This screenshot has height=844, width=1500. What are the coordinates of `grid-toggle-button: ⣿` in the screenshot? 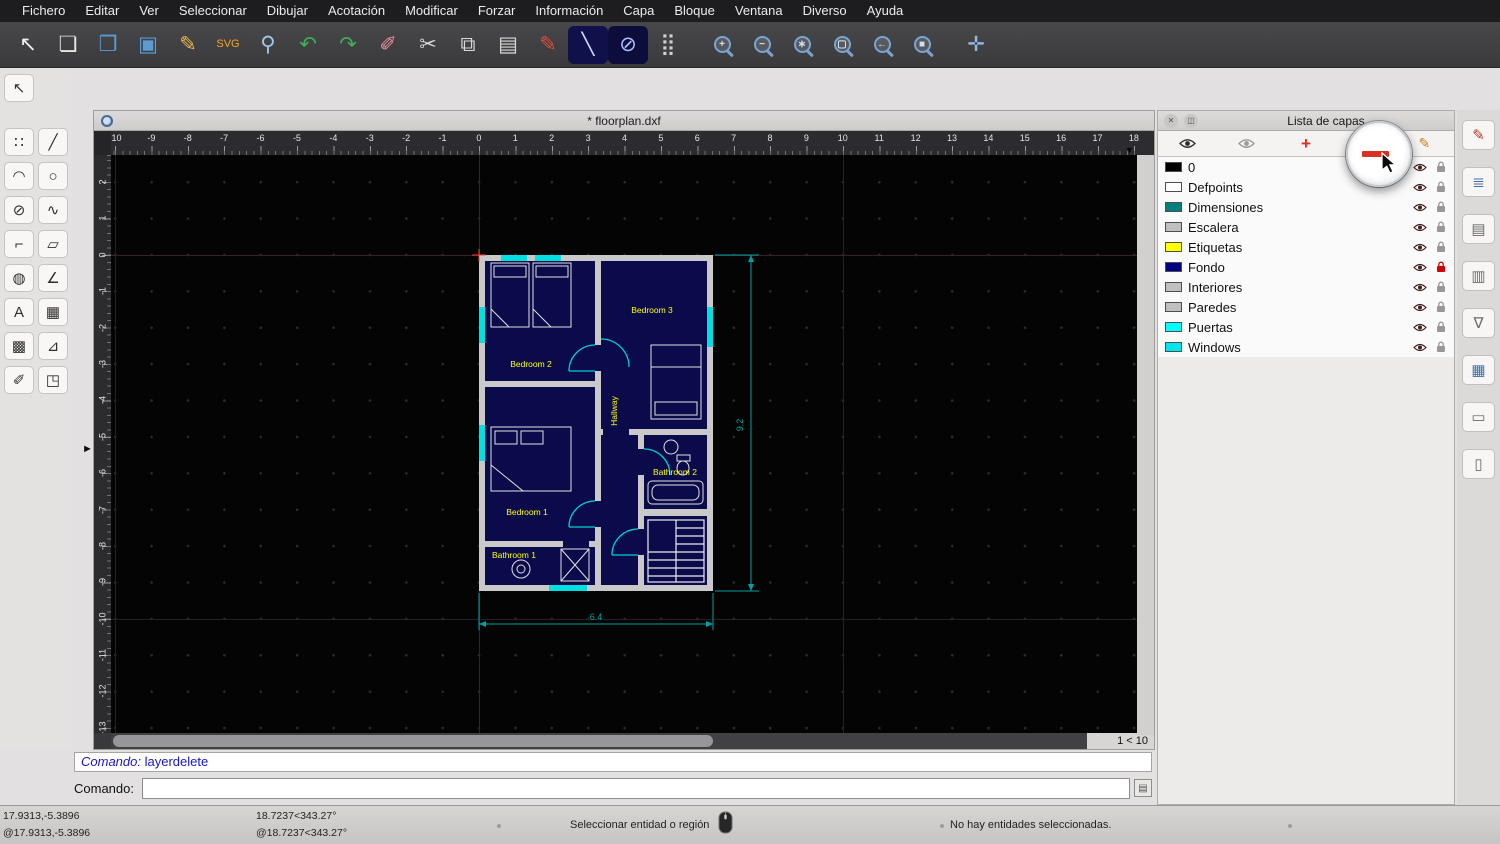 It's located at (668, 45).